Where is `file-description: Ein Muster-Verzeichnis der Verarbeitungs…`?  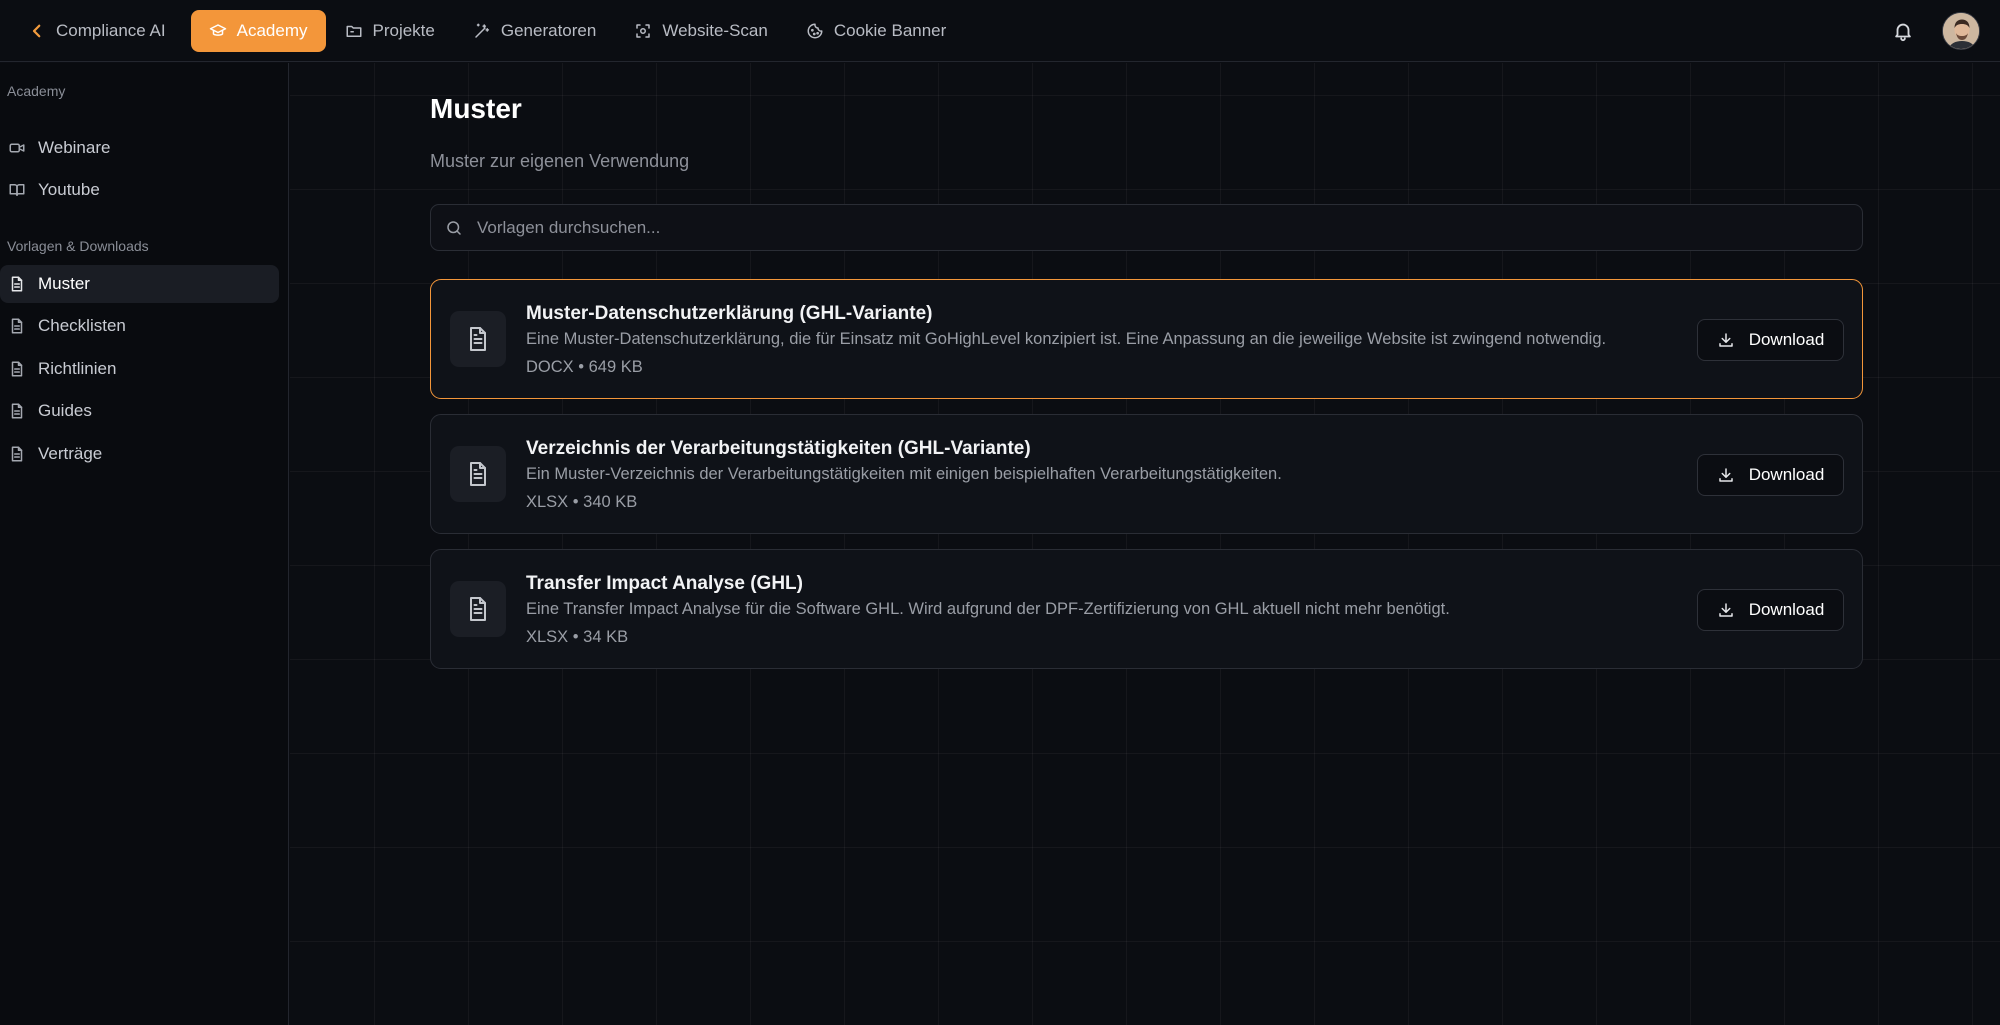 file-description: Ein Muster-Verzeichnis der Verarbeitungs… is located at coordinates (904, 474).